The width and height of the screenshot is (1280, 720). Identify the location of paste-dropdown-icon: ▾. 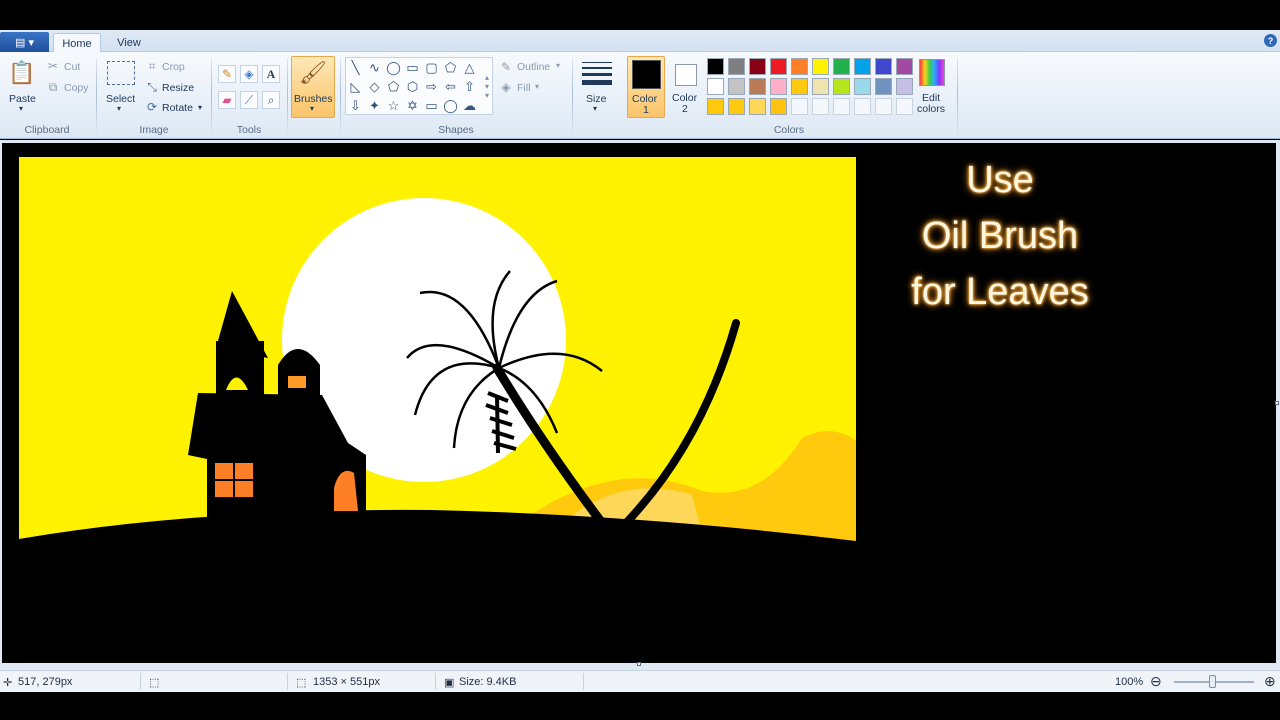
(21, 108).